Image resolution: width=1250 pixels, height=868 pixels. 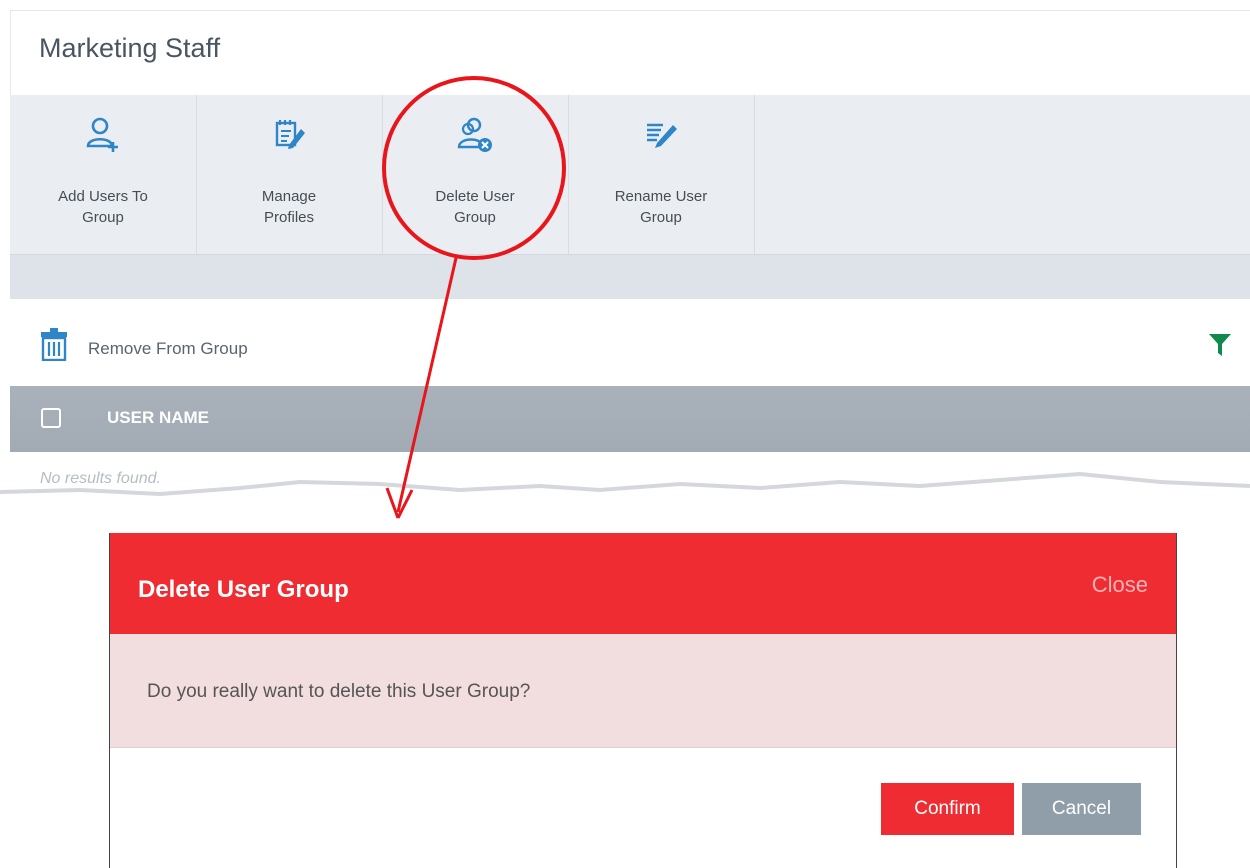 What do you see at coordinates (661, 207) in the screenshot?
I see `rename-user-group-label: Rename User Group` at bounding box center [661, 207].